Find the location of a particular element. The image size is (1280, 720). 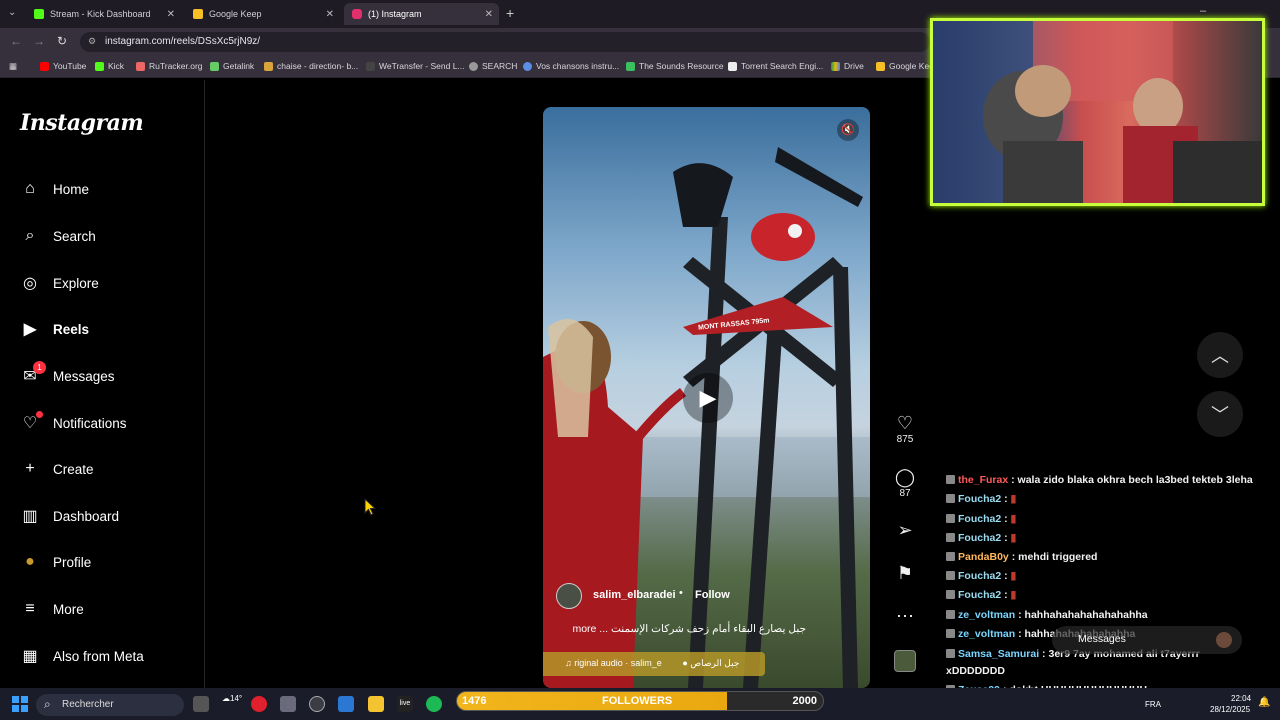

spotify-icon is located at coordinates (434, 704).